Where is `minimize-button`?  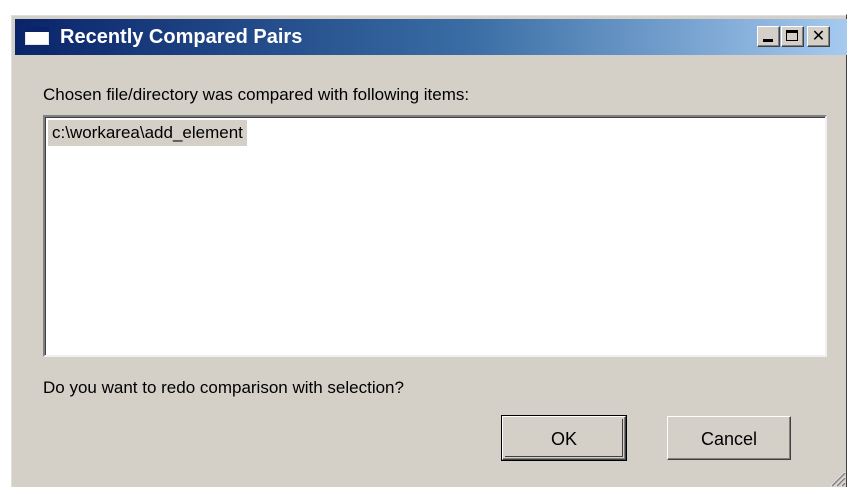
minimize-button is located at coordinates (768, 36).